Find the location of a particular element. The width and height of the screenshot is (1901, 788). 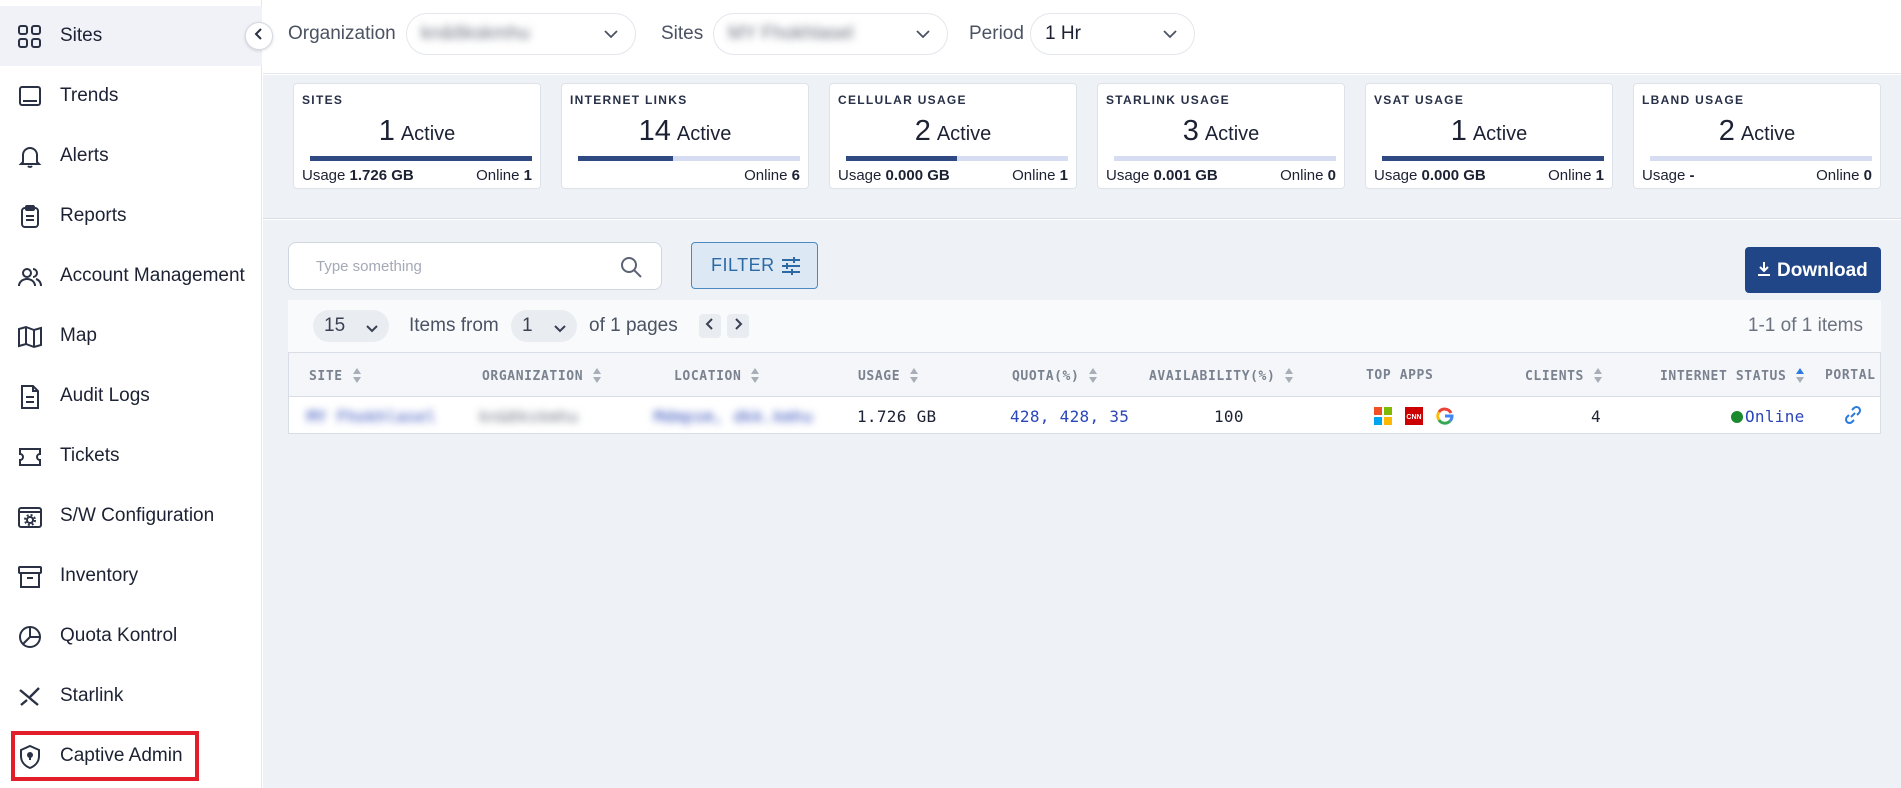

cell-quota: 428, 428, 35 is located at coordinates (1069, 416).